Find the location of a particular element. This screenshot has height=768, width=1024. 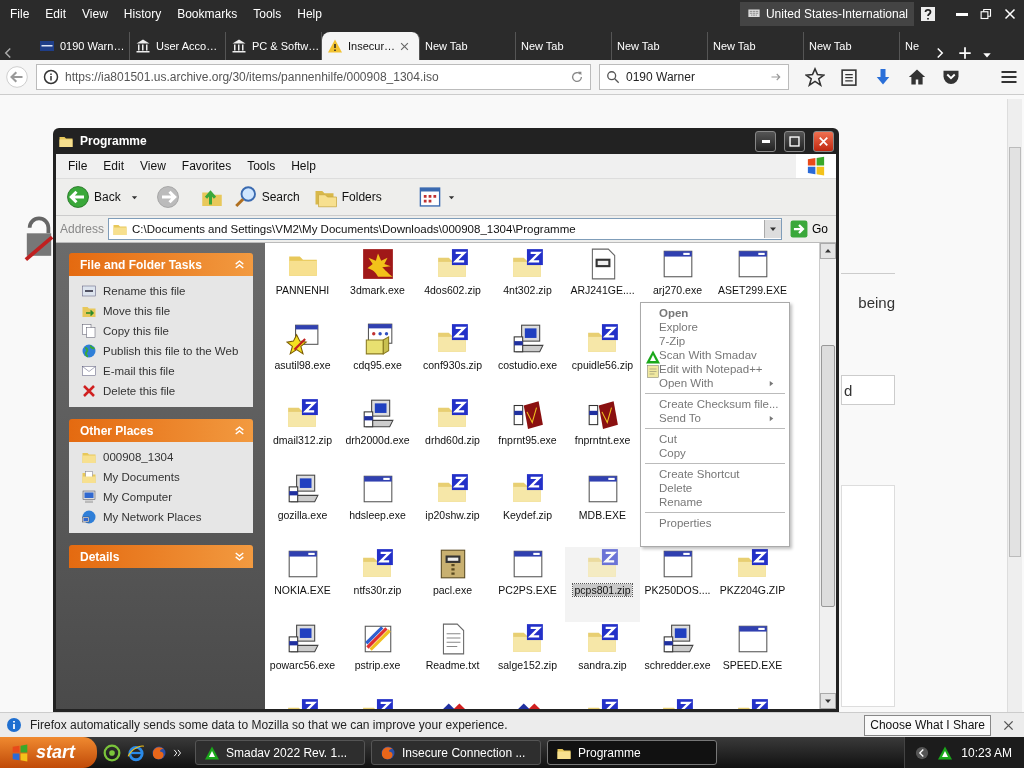

directory-entry: cdq95.exe is located at coordinates (377, 359).